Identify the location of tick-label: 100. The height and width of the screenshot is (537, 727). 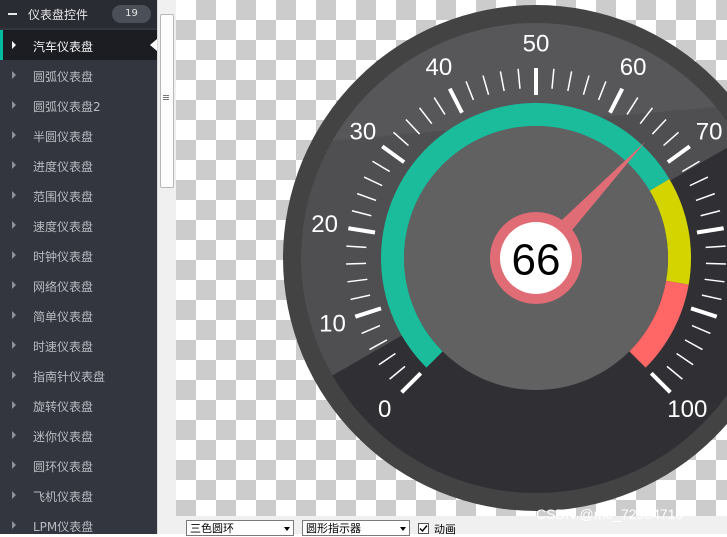
(687, 409).